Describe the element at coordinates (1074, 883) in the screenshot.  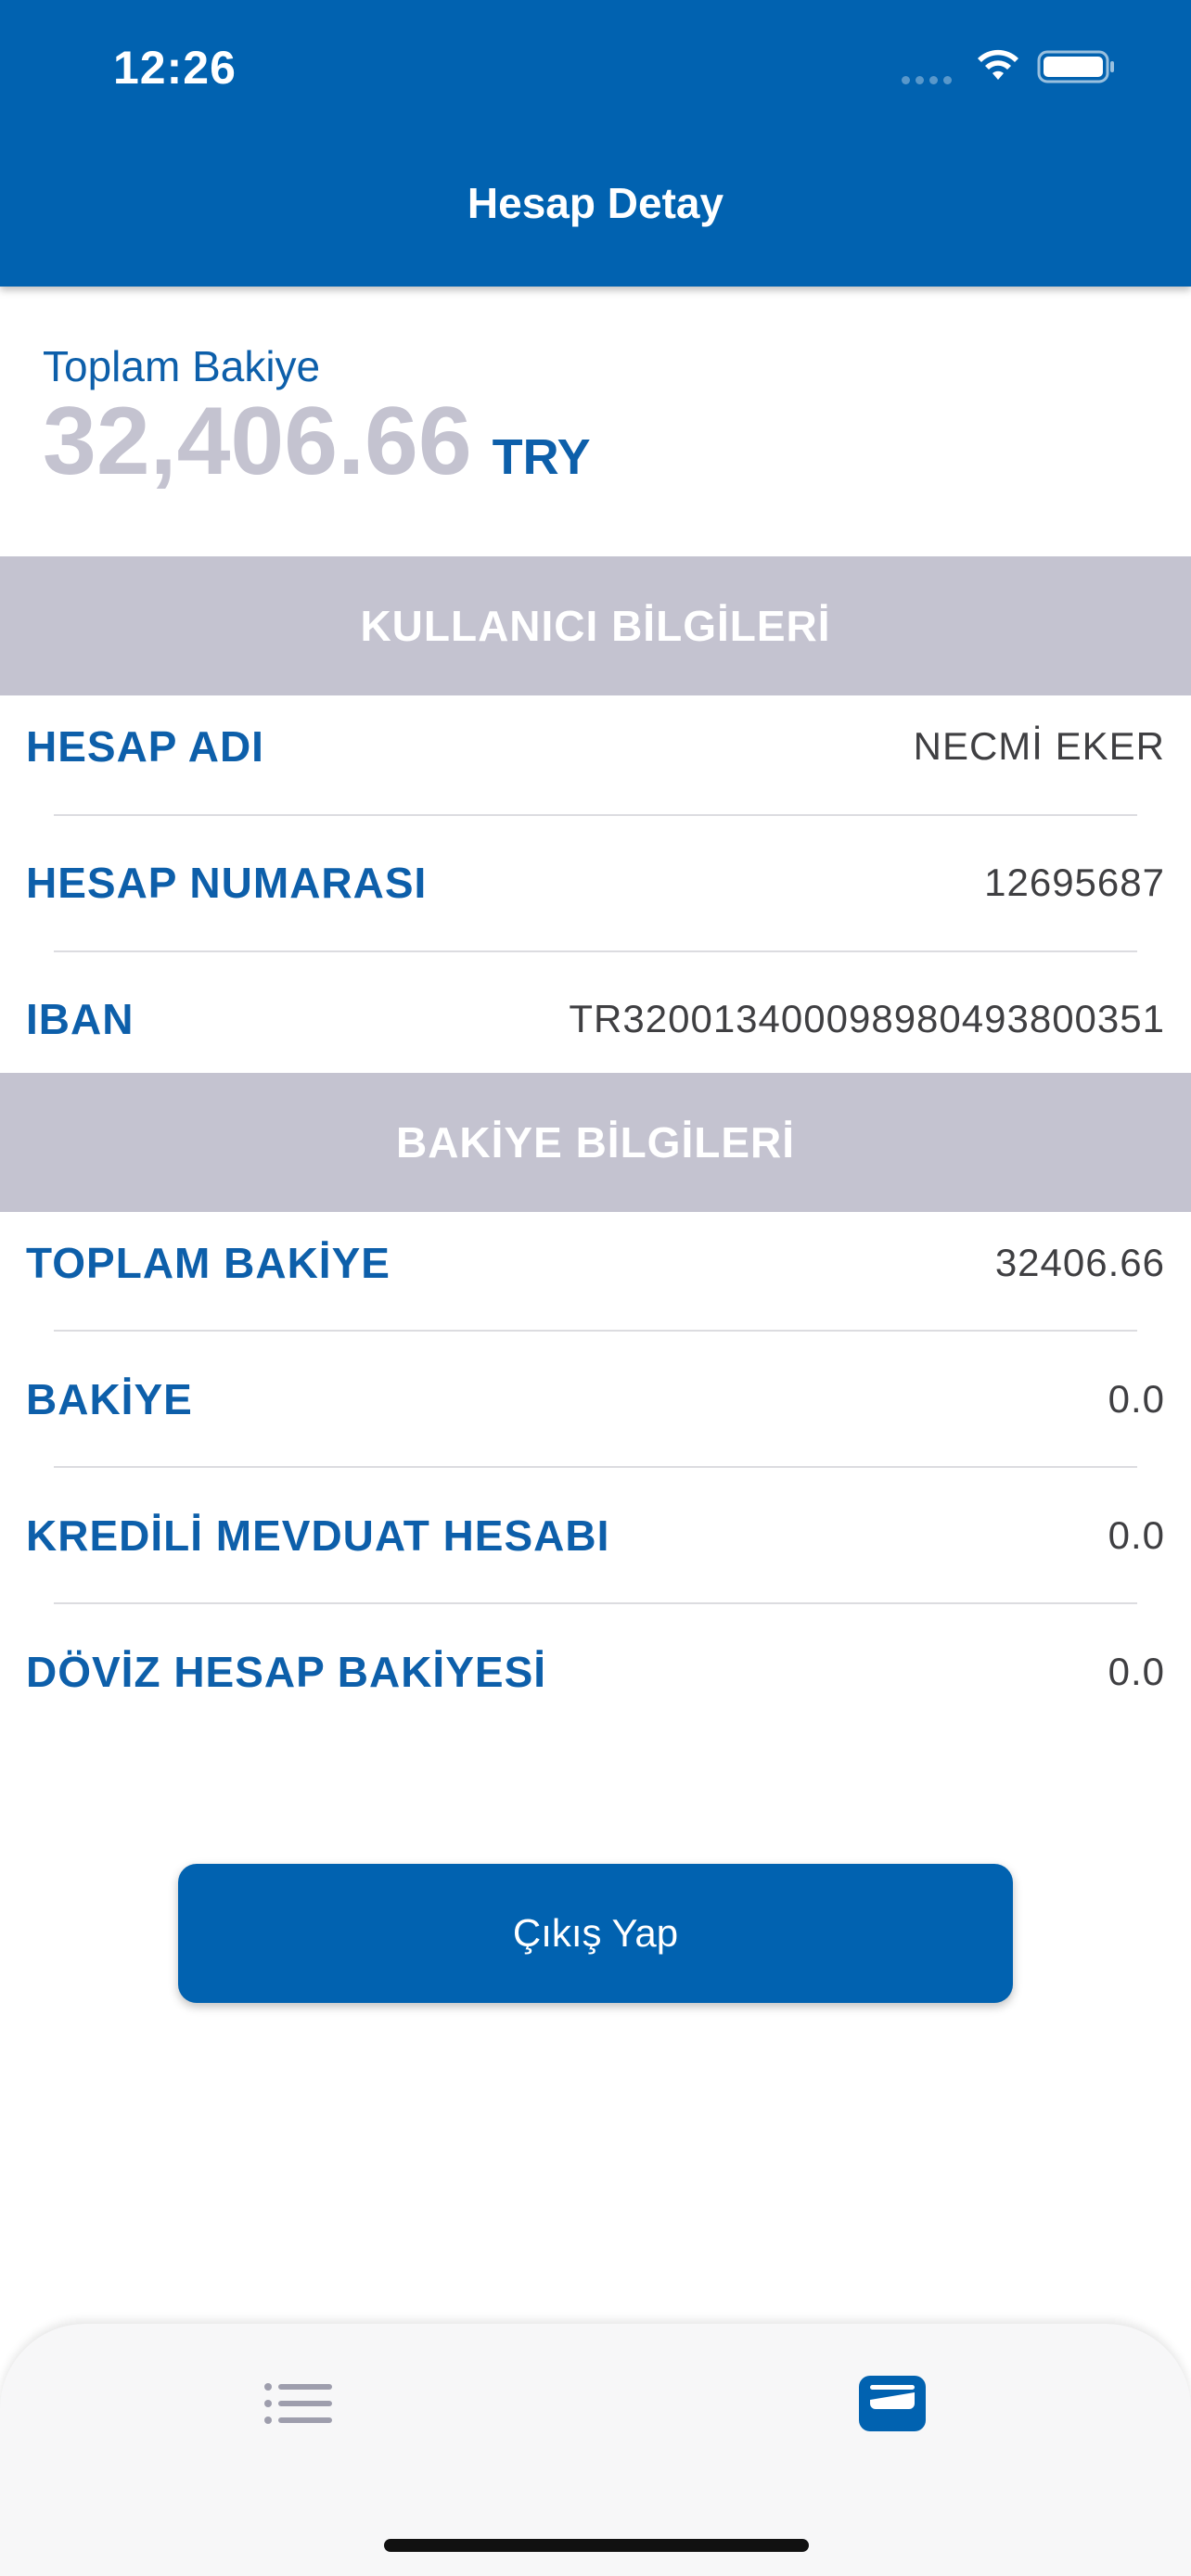
I see `account-number-value: 12695687` at that location.